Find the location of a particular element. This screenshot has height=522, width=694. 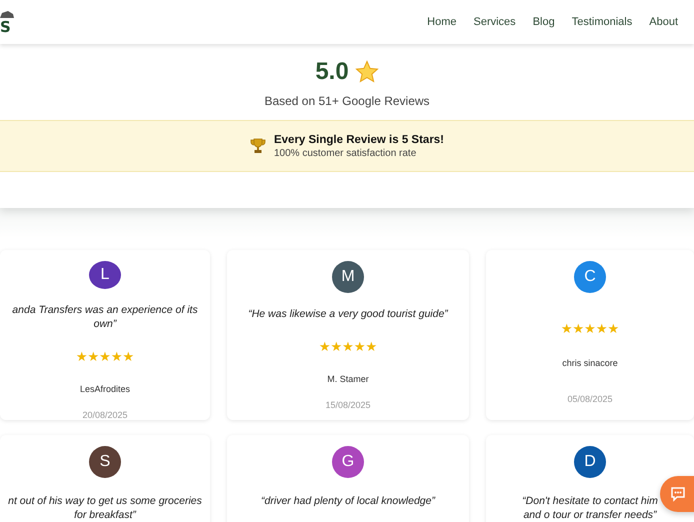

trophy-icon is located at coordinates (258, 146).